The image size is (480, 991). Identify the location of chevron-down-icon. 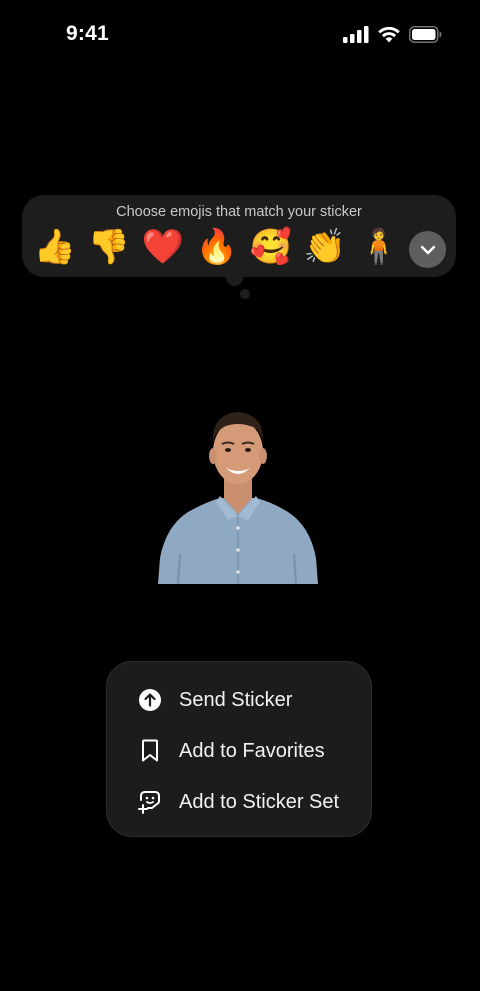
(428, 249).